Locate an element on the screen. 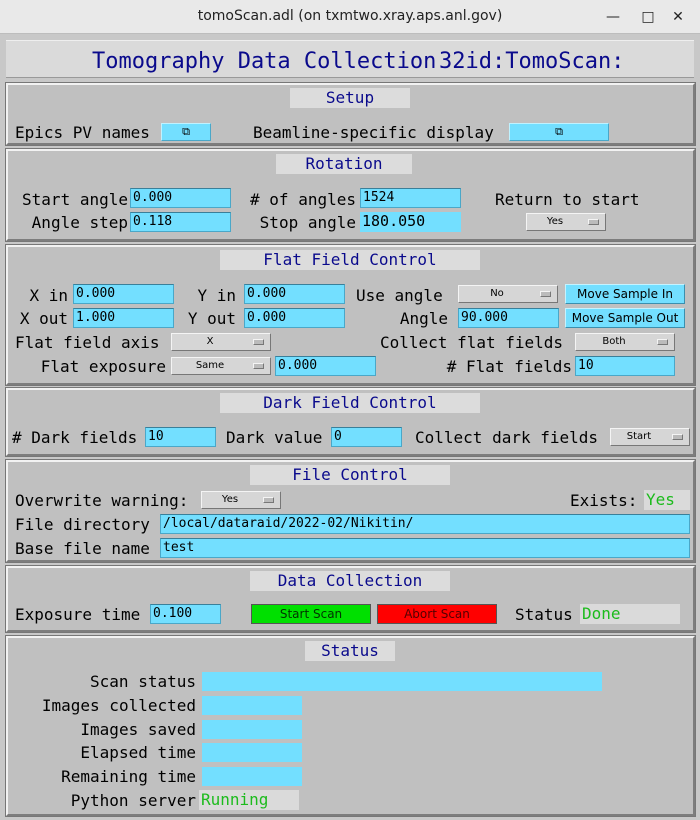  close-icon: ✕ is located at coordinates (678, 17).